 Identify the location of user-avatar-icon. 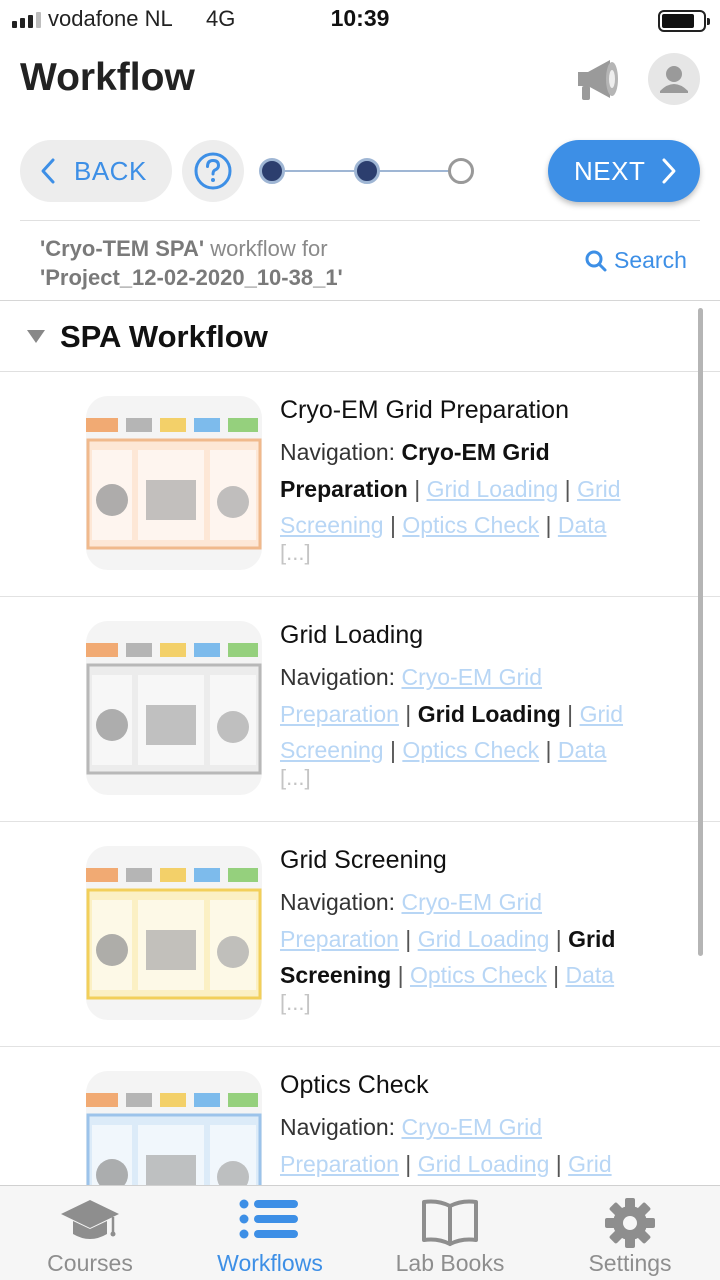
(674, 79).